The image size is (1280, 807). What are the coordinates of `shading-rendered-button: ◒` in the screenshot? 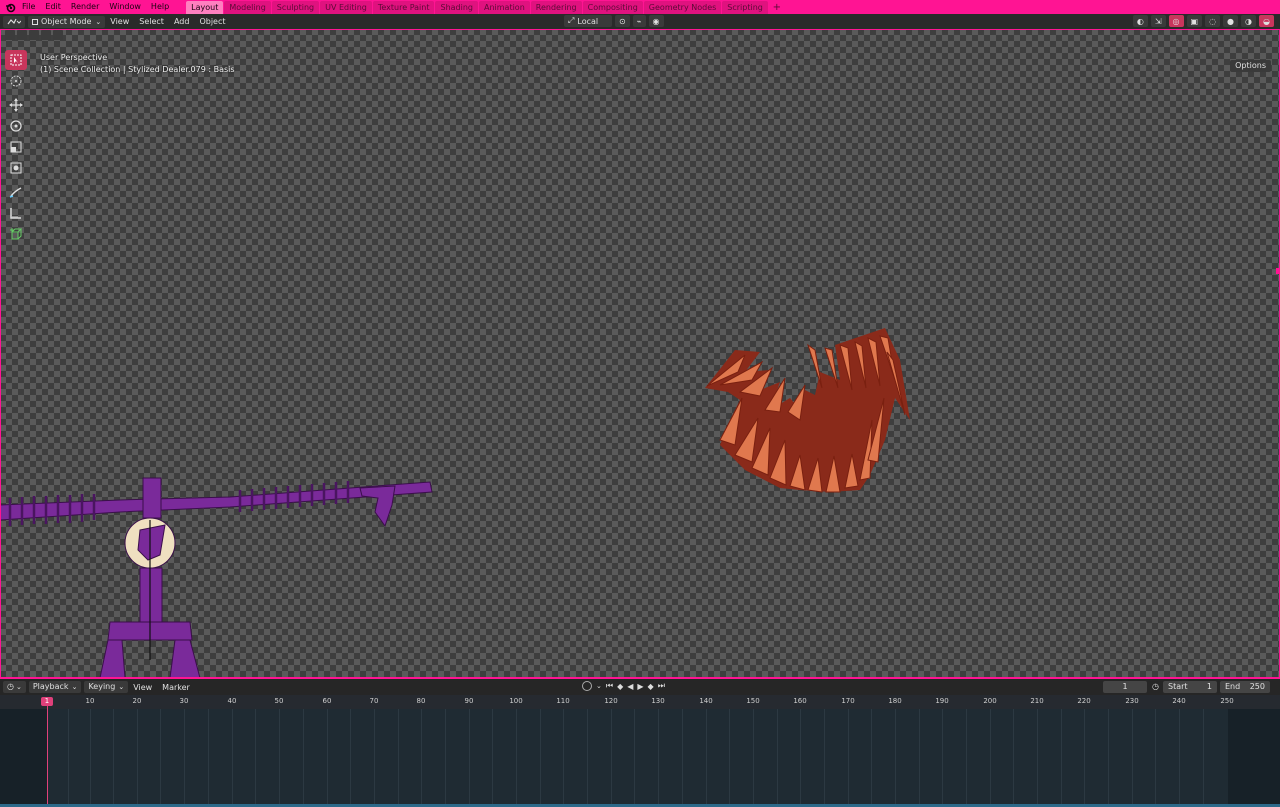 It's located at (1266, 21).